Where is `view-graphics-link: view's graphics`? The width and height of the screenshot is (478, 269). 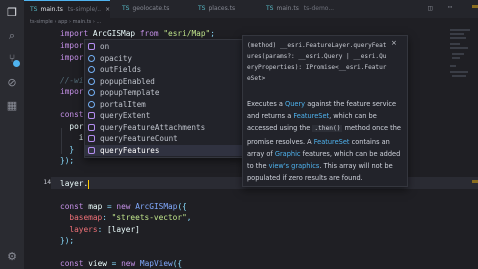 view-graphics-link: view's graphics is located at coordinates (294, 166).